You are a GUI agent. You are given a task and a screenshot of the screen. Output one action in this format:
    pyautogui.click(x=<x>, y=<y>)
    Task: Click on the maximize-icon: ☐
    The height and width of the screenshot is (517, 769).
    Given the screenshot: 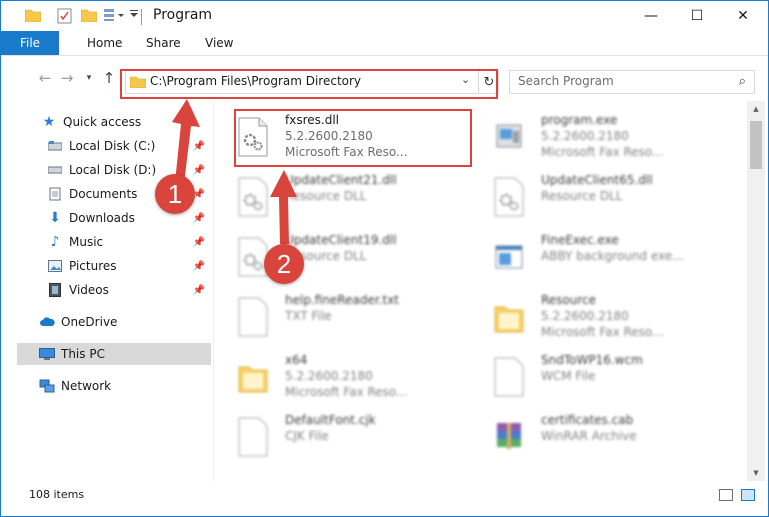 What is the action you would take?
    pyautogui.click(x=697, y=16)
    